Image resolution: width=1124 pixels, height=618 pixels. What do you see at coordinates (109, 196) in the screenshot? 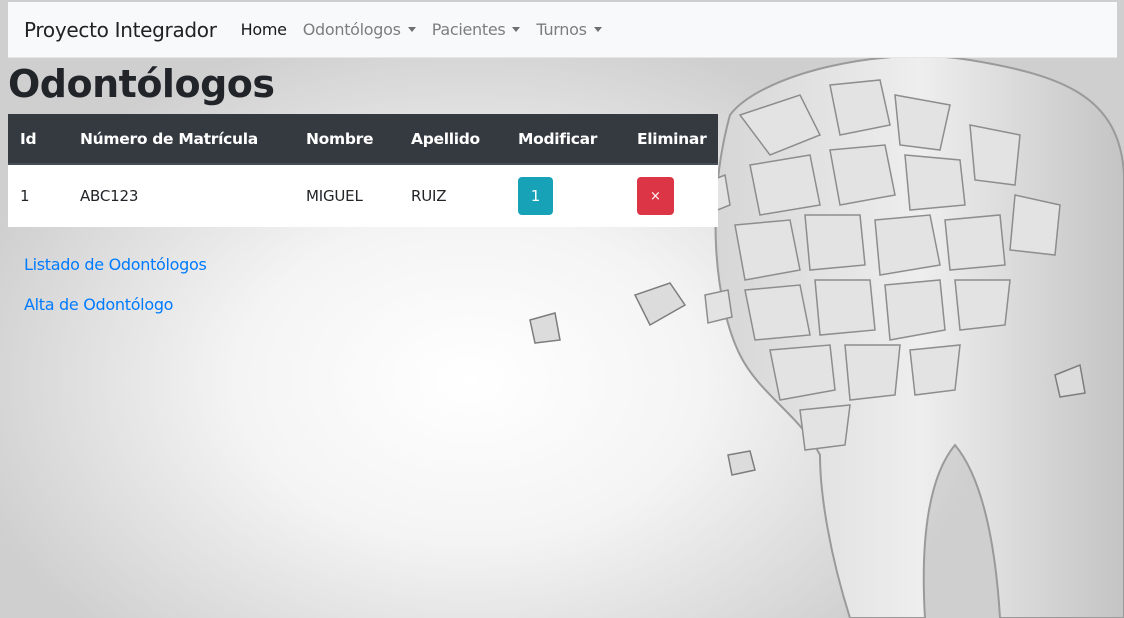
I see `cell-matricula: ABC123` at bounding box center [109, 196].